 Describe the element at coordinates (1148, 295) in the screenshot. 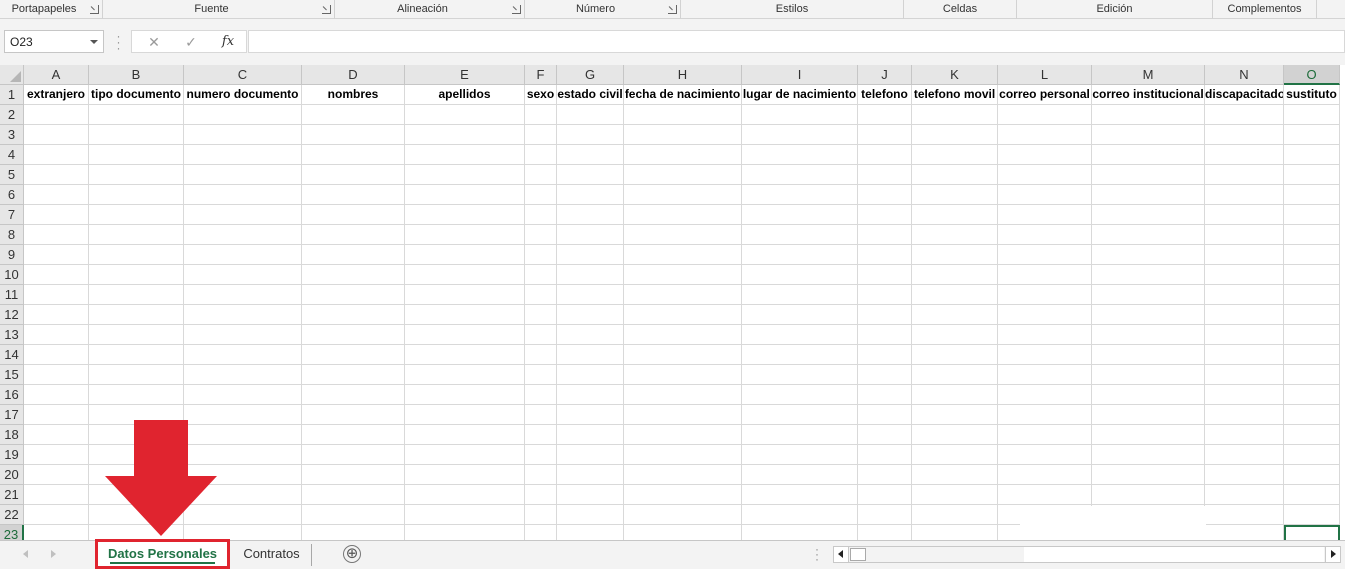

I see `cell-m11` at that location.